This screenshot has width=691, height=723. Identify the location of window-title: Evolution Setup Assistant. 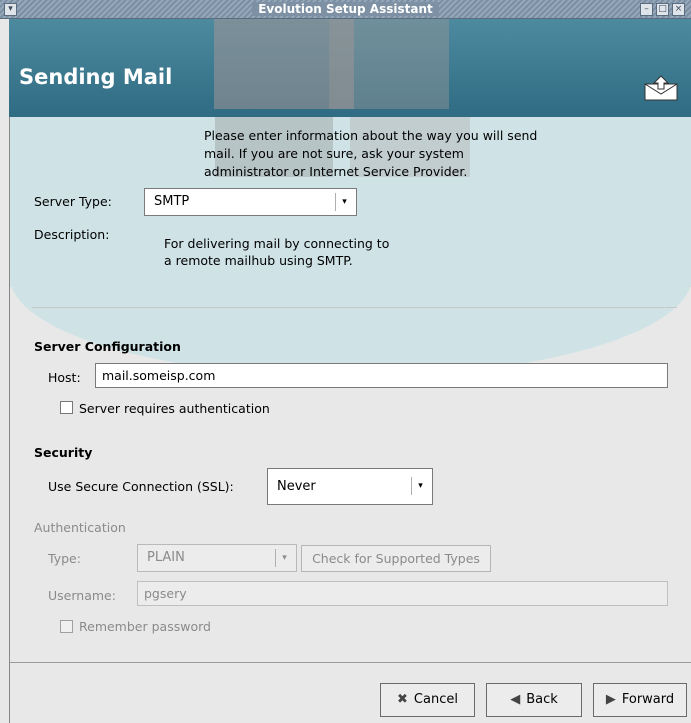
(345, 9).